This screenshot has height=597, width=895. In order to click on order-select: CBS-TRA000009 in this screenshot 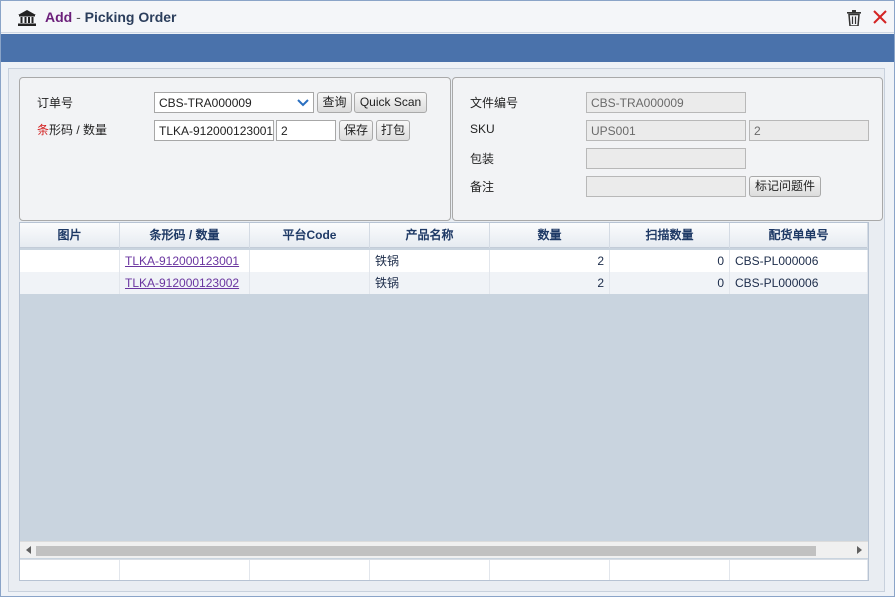, I will do `click(234, 102)`.